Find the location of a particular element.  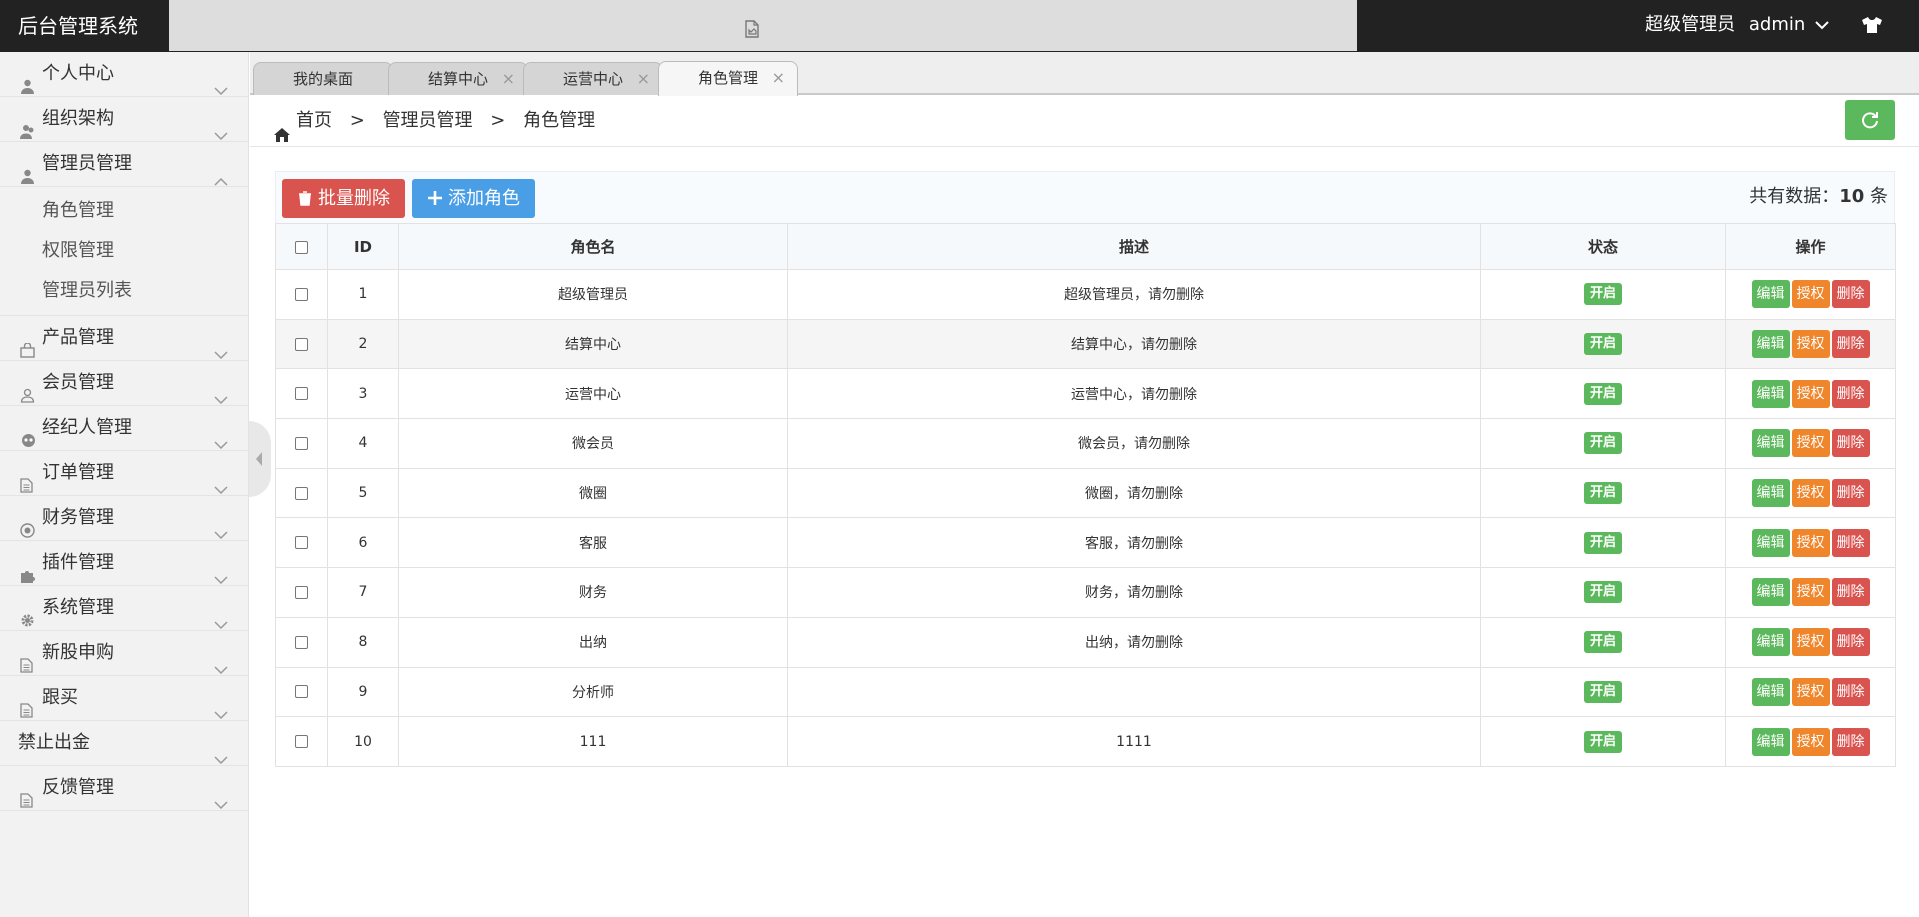

sidebar-item-2: 管理员管理 is located at coordinates (124, 164).